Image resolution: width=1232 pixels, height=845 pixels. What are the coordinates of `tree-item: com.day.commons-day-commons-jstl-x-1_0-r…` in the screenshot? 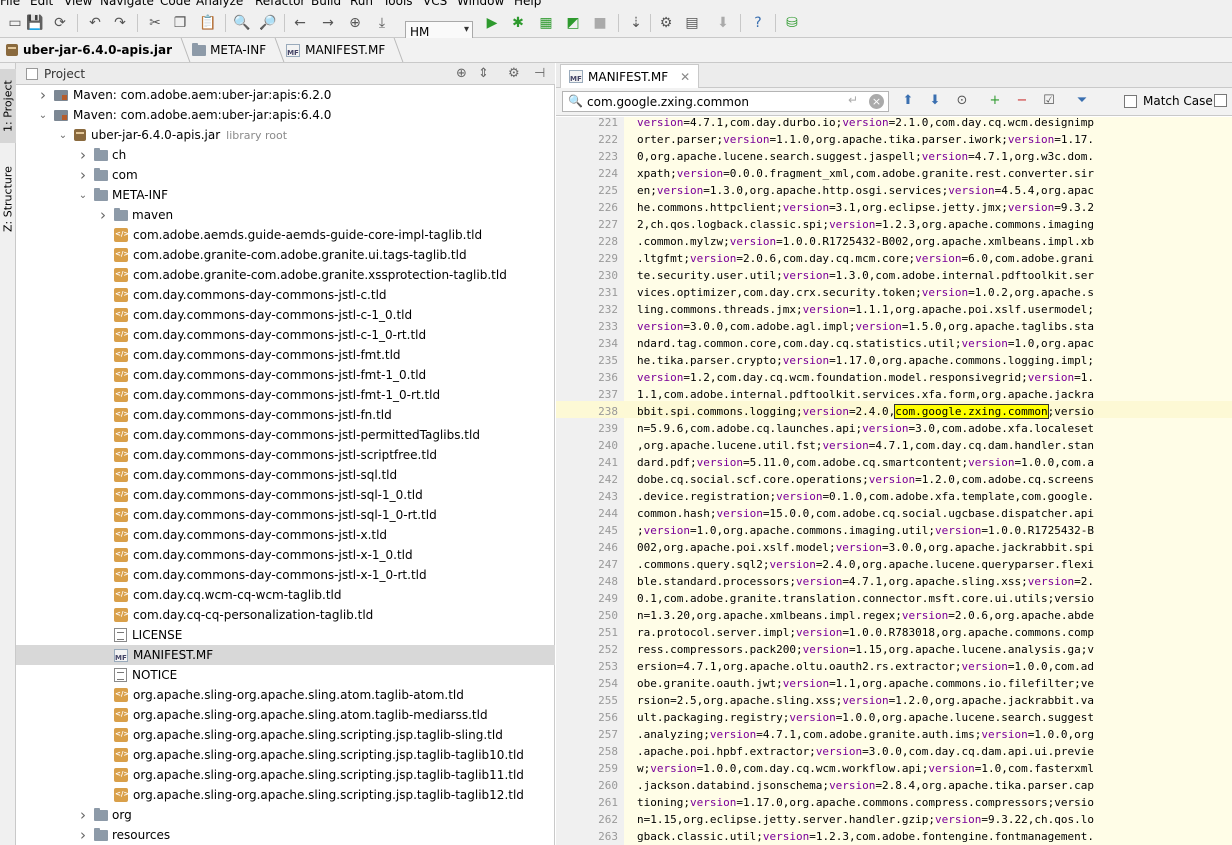 It's located at (285, 575).